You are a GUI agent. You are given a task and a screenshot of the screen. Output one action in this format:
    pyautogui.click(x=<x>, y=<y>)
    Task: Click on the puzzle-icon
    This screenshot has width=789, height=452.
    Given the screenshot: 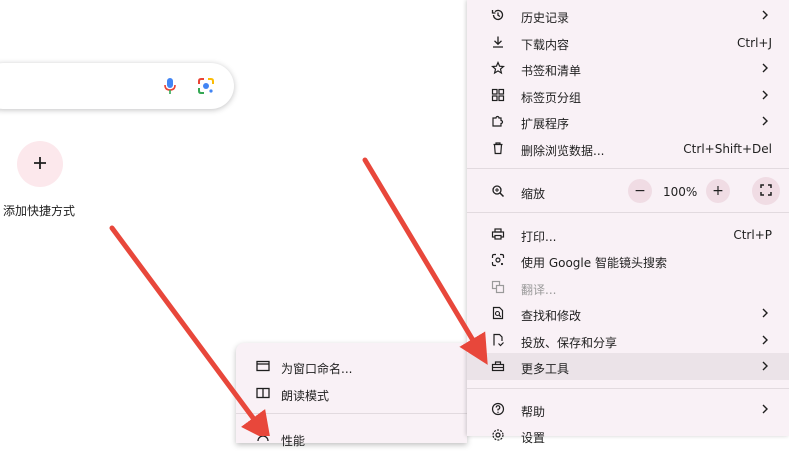 What is the action you would take?
    pyautogui.click(x=498, y=121)
    